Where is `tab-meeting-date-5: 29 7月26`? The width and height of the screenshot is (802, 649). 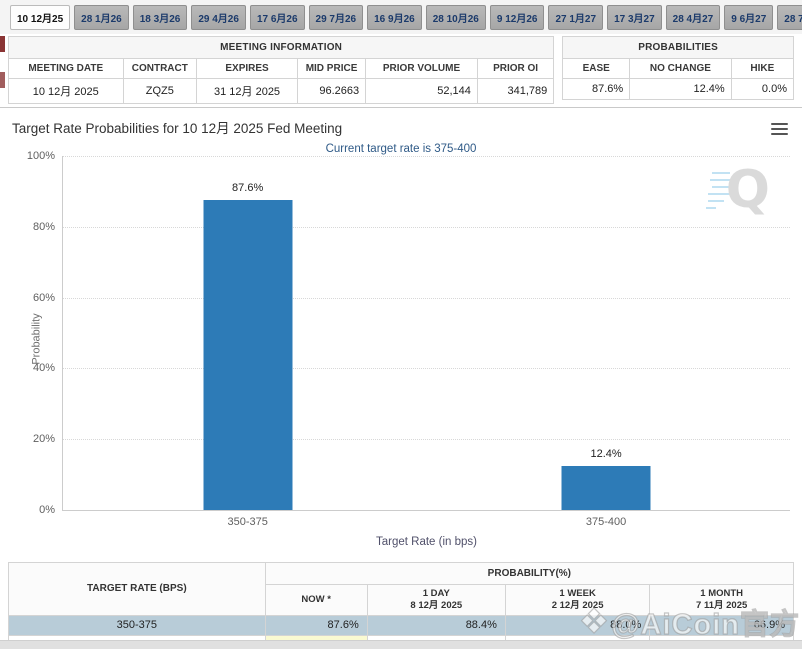
tab-meeting-date-5: 29 7月26 is located at coordinates (336, 17).